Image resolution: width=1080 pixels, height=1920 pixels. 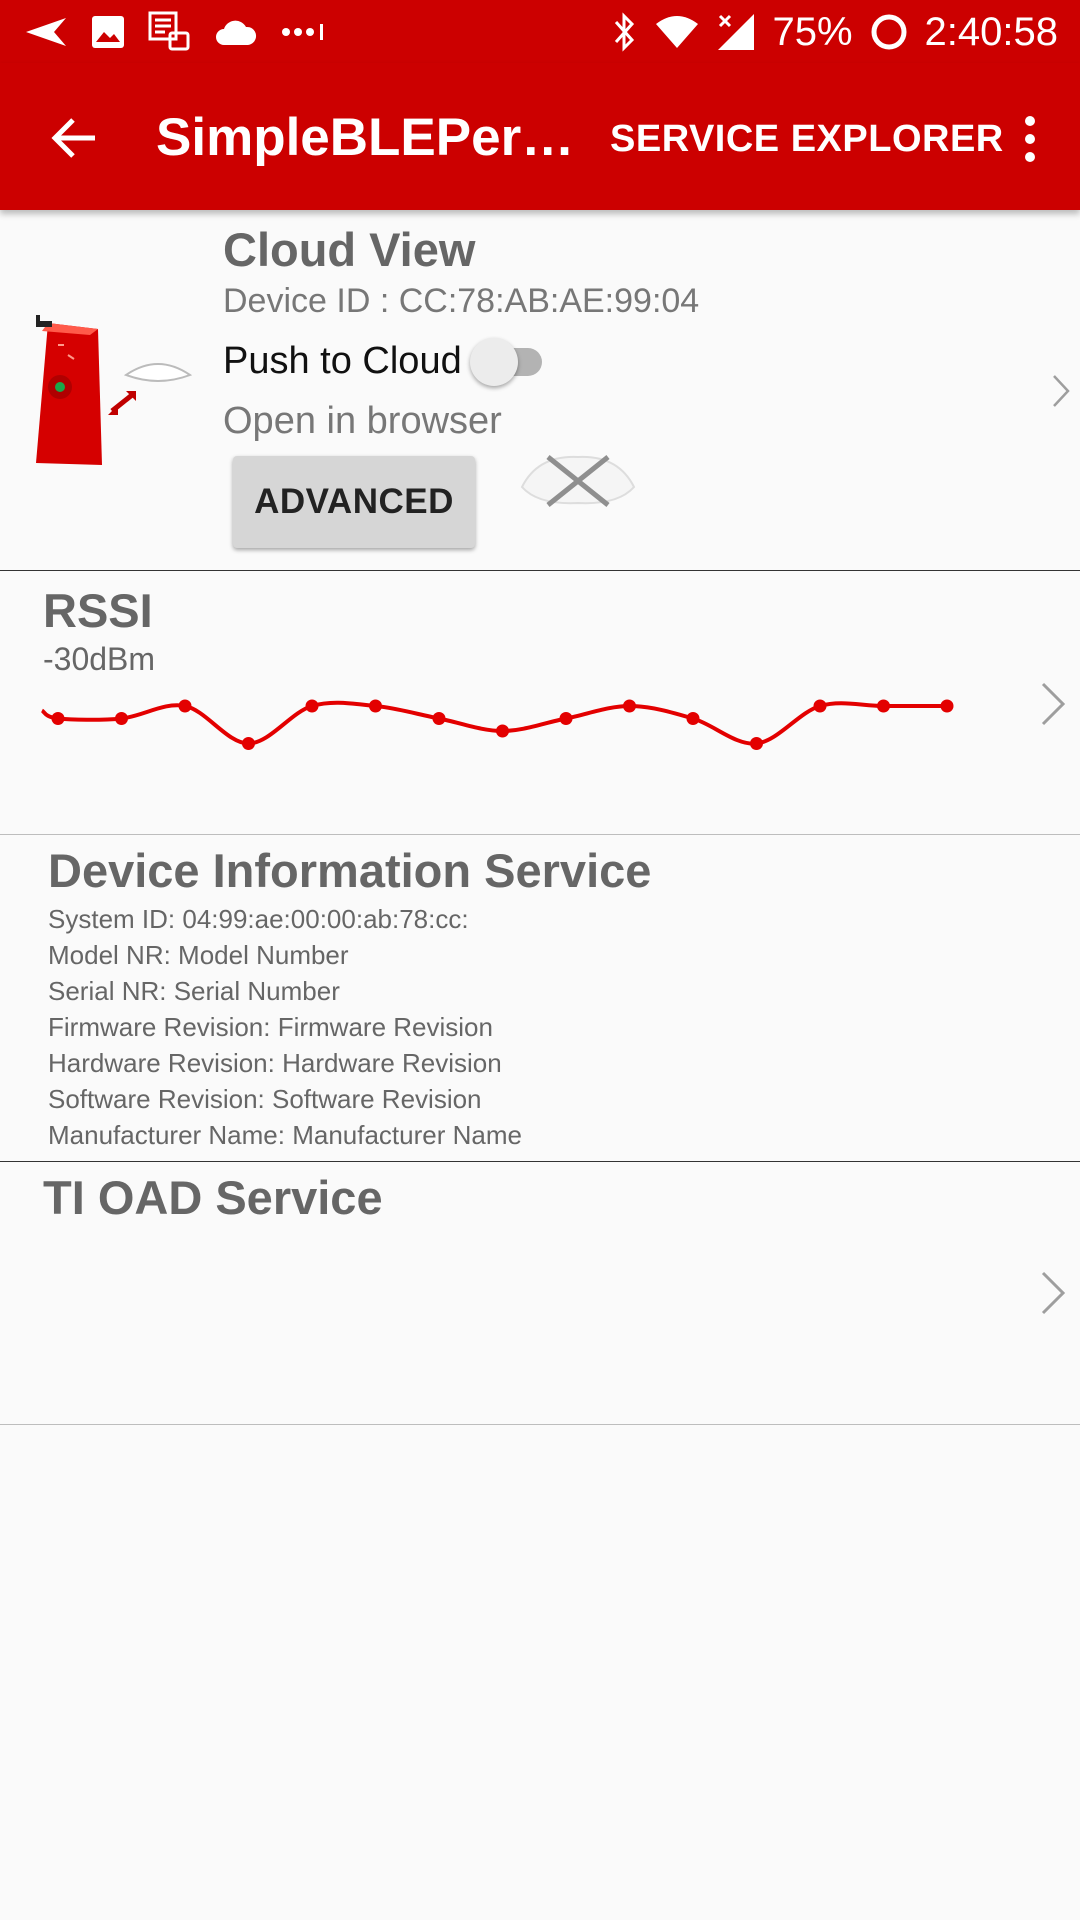 What do you see at coordinates (342, 361) in the screenshot?
I see `push-to-cloud-label: Push to Cloud` at bounding box center [342, 361].